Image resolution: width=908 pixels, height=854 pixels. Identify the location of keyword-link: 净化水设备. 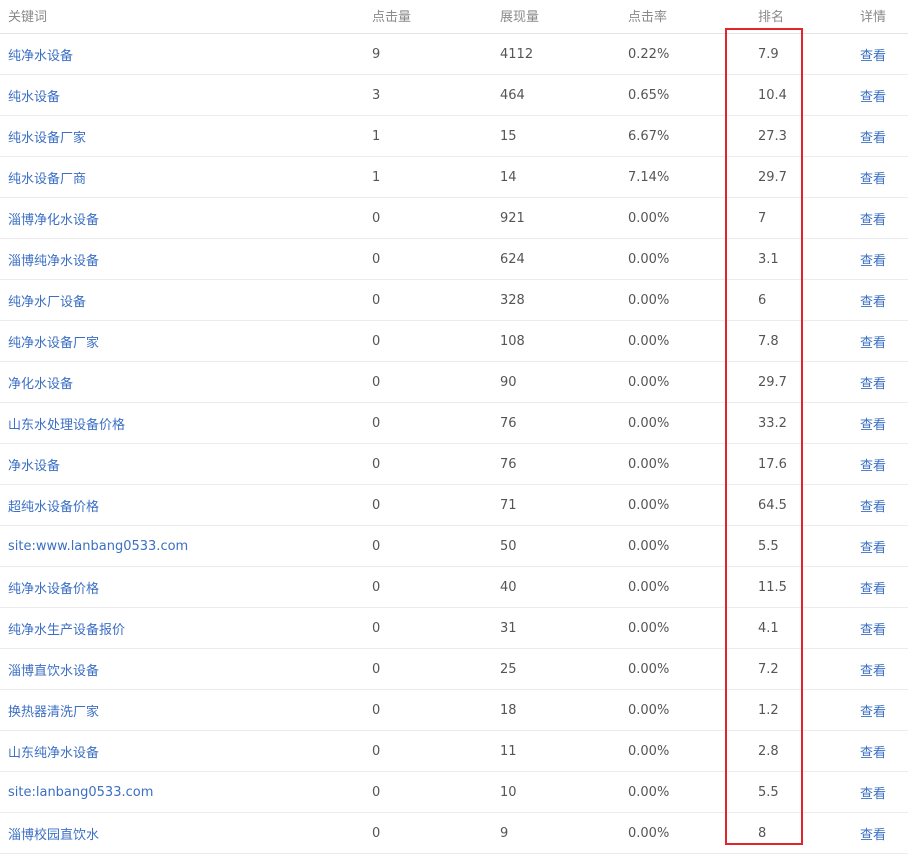
(40, 382).